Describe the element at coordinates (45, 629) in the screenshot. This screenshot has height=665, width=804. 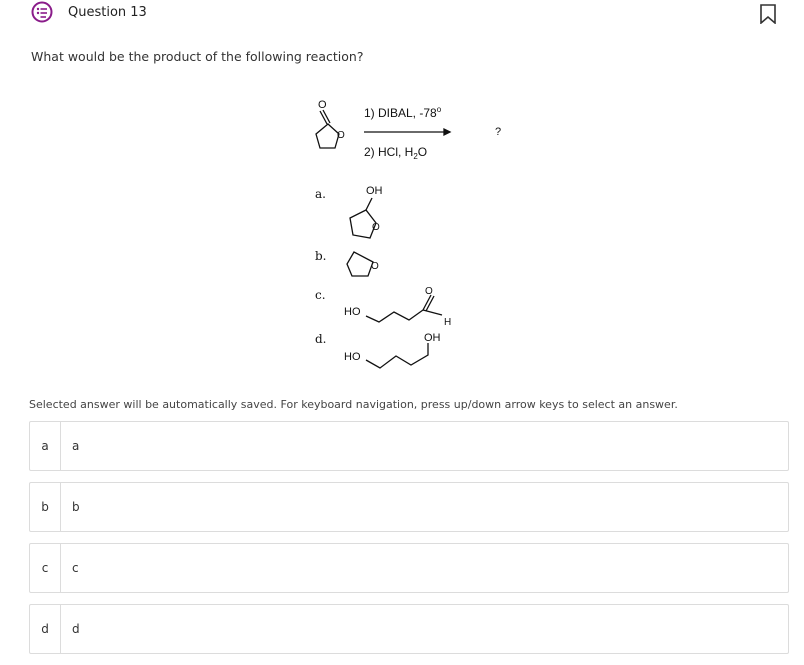
I see `answer-letter: d` at that location.